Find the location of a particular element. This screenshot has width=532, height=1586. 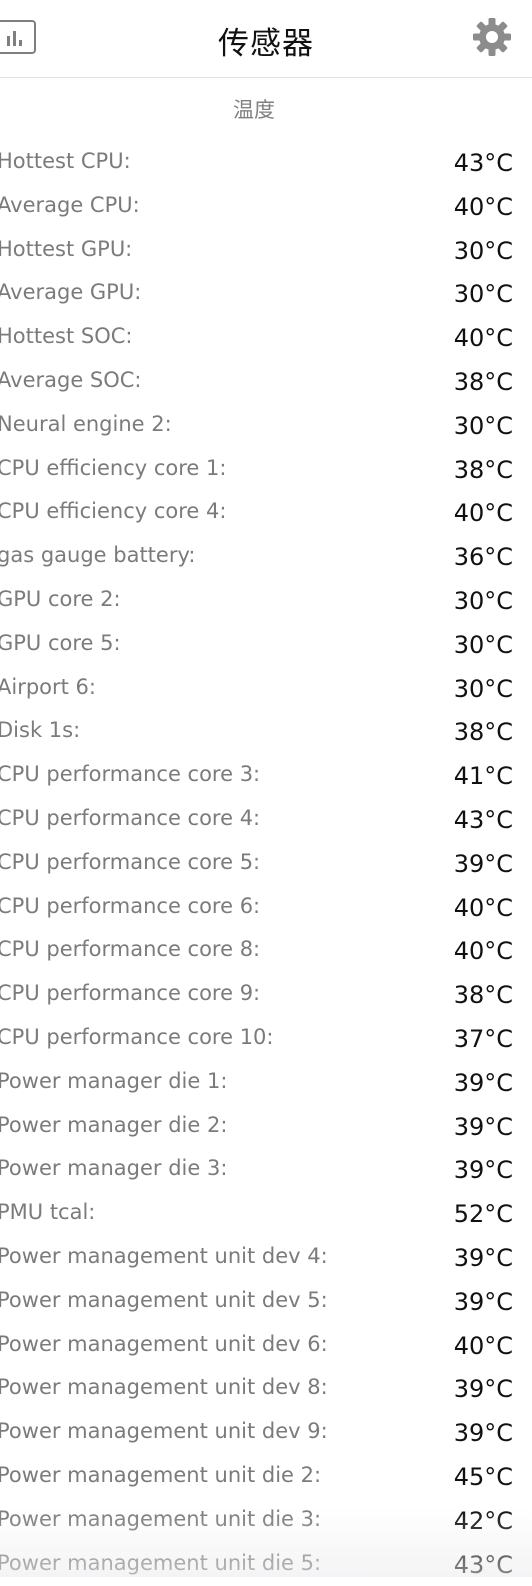

page-title: 传感器 is located at coordinates (266, 40).